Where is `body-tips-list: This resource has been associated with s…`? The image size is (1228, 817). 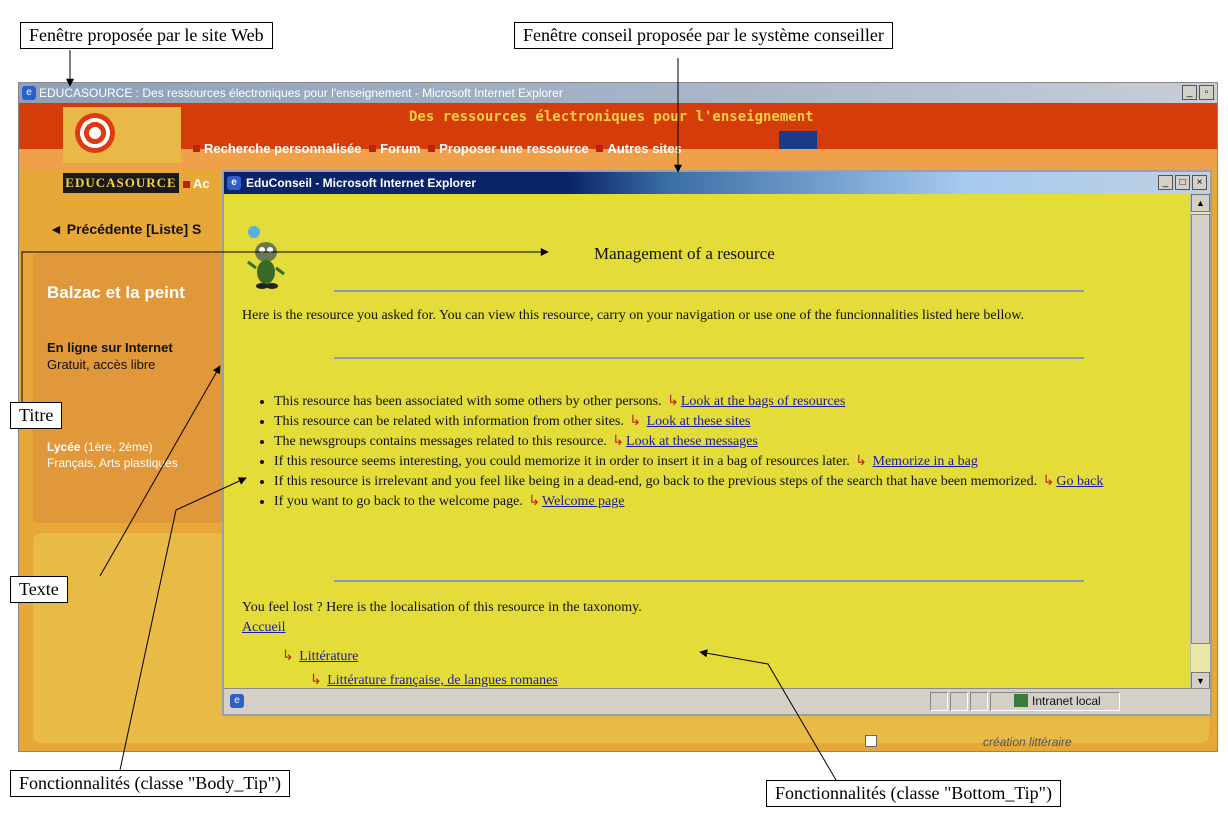 body-tips-list: This resource has been associated with s… is located at coordinates (729, 452).